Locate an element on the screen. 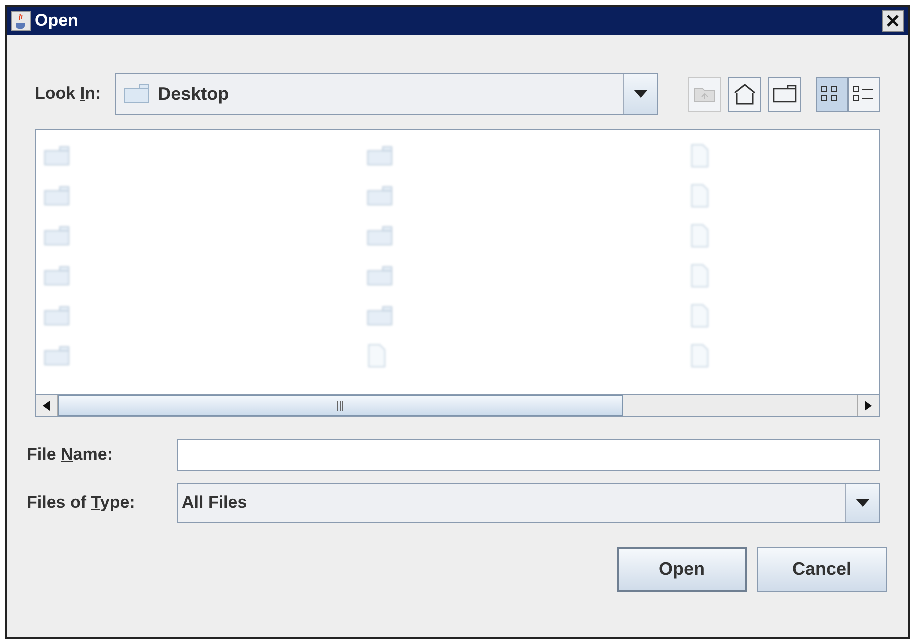 The height and width of the screenshot is (644, 915). file-type-dropdown: All Files is located at coordinates (528, 503).